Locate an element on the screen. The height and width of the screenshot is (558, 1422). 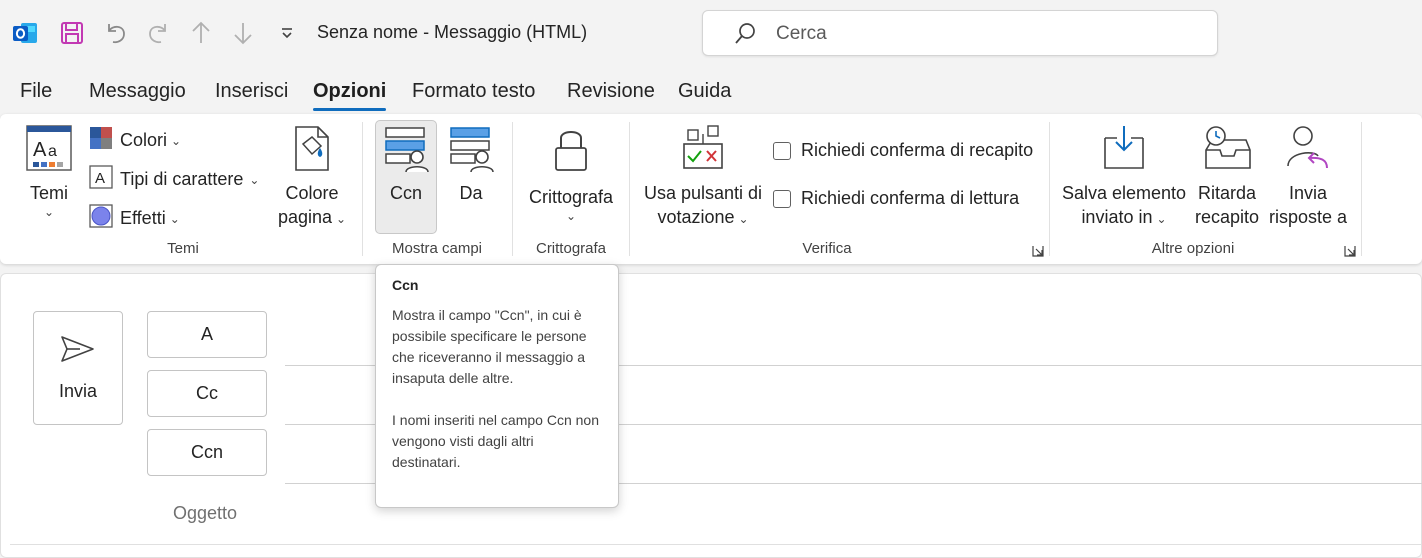
save-icon is located at coordinates (72, 33).